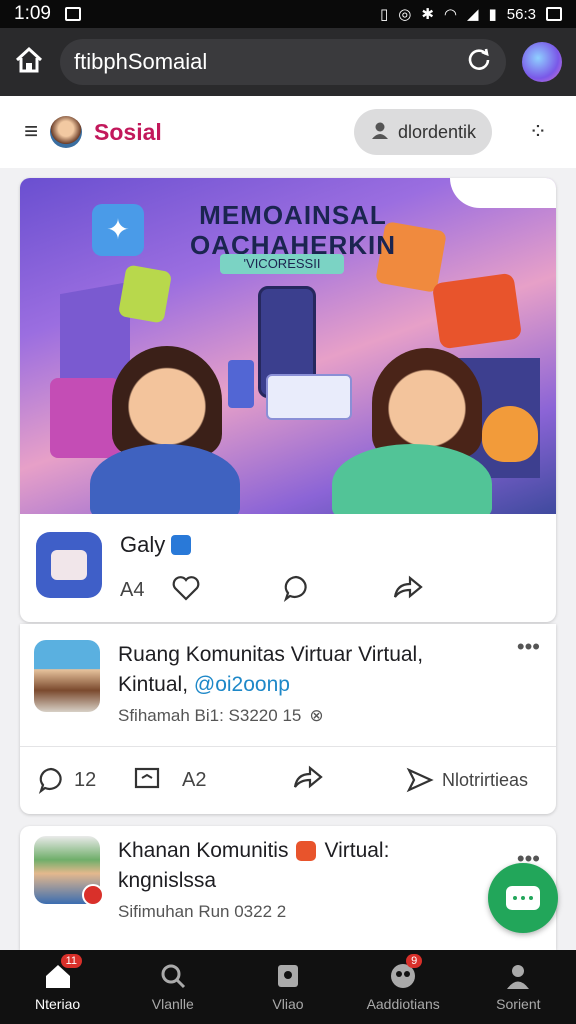 The height and width of the screenshot is (1024, 576). Describe the element at coordinates (479, 62) in the screenshot. I see `reload-icon` at that location.